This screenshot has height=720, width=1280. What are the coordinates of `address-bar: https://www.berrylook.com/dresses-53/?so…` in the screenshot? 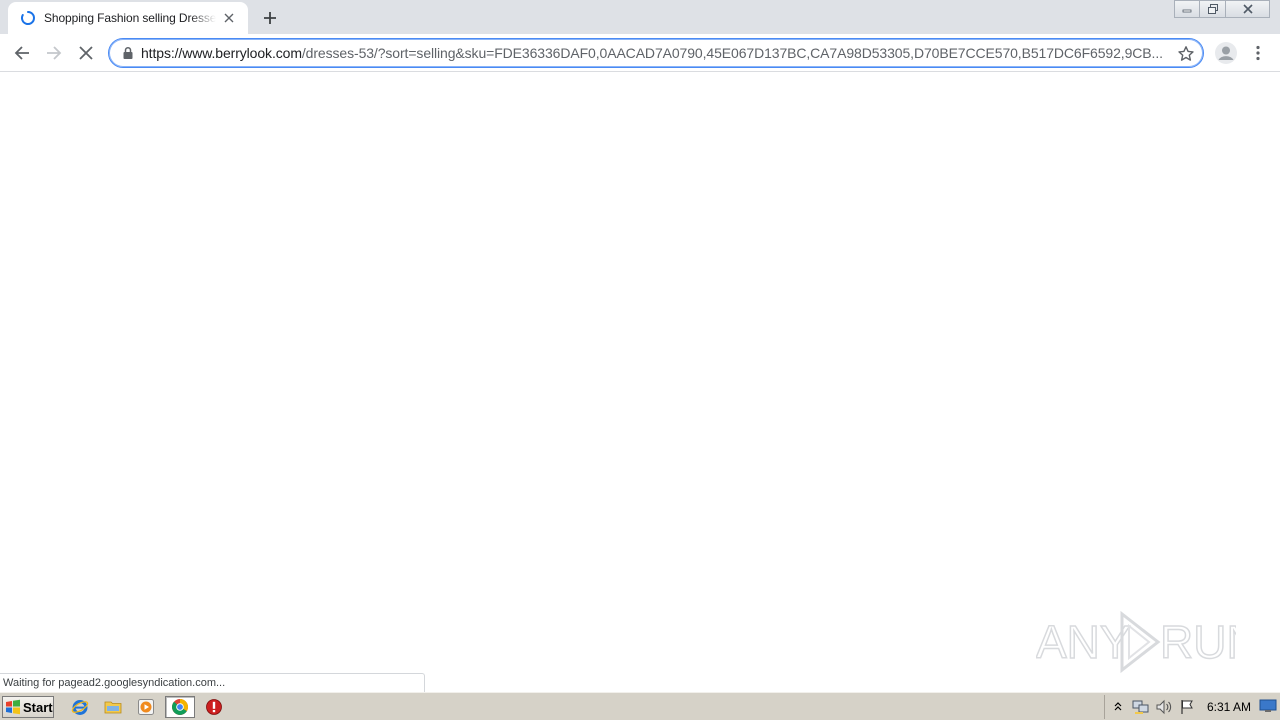 It's located at (656, 53).